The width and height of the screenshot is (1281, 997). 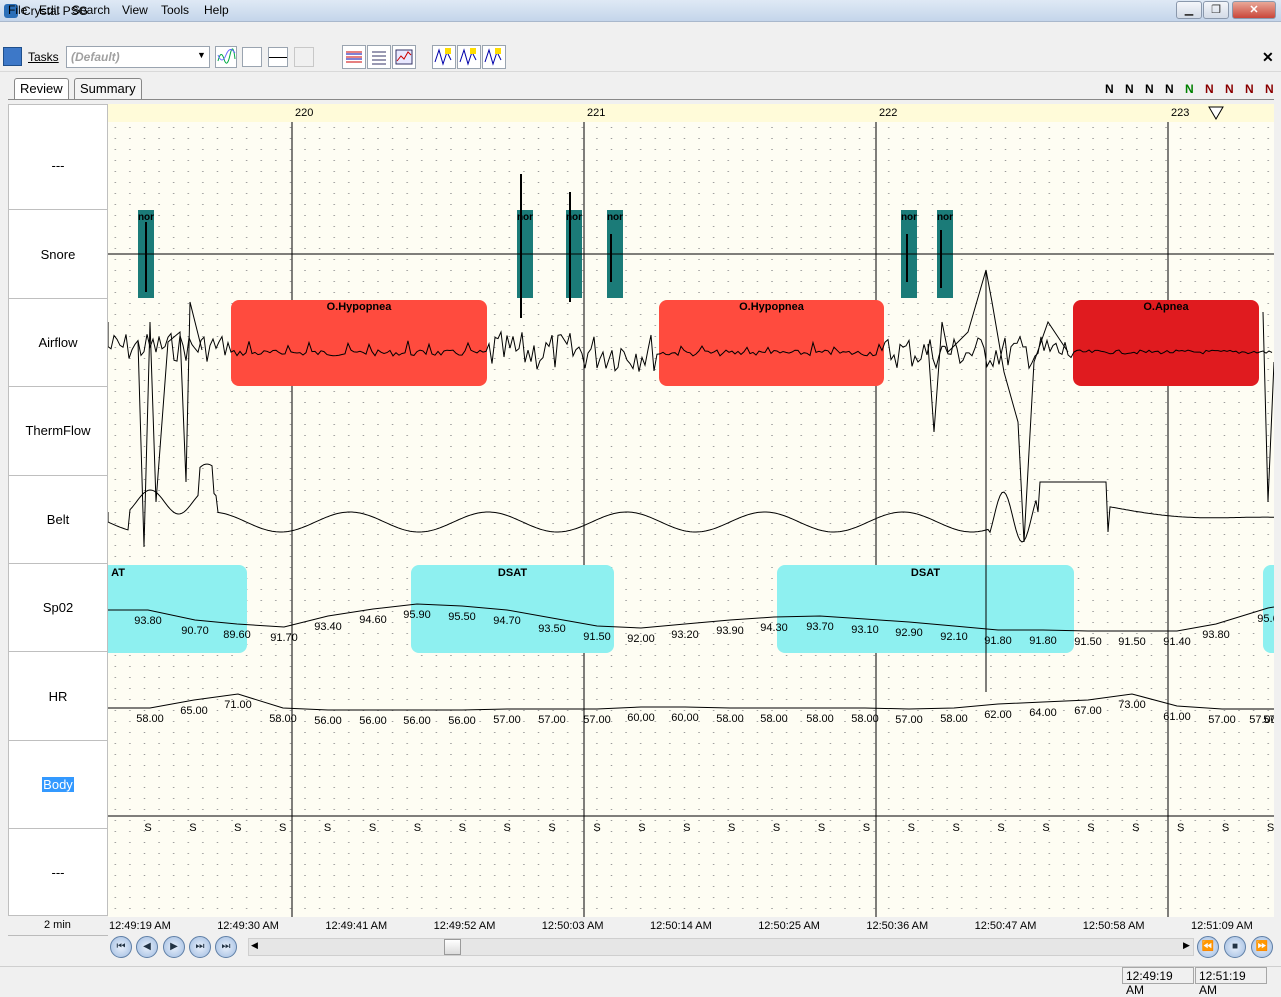 What do you see at coordinates (452, 947) in the screenshot?
I see `scroll-thumb` at bounding box center [452, 947].